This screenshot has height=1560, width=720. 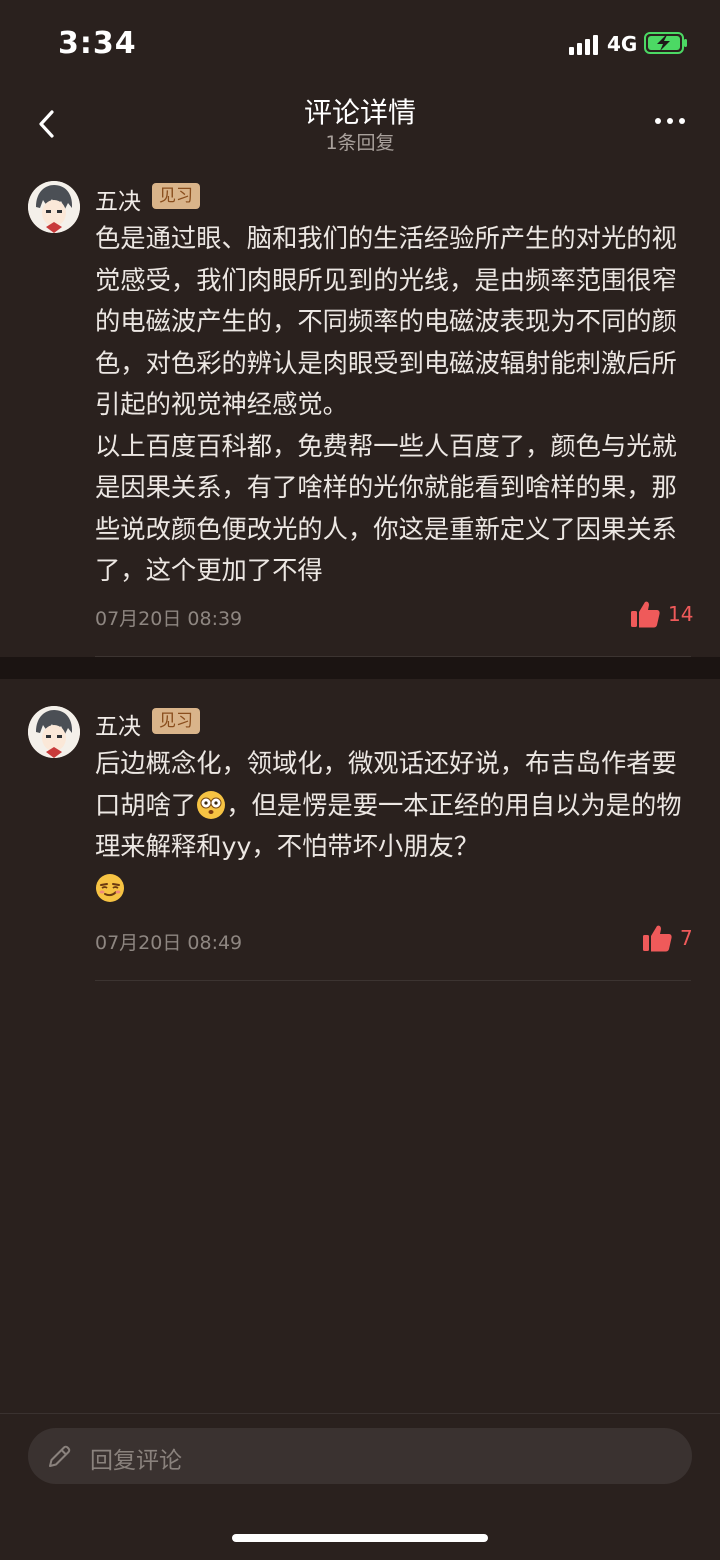 What do you see at coordinates (169, 943) in the screenshot?
I see `comment-timestamp: 07月20日 08:49` at bounding box center [169, 943].